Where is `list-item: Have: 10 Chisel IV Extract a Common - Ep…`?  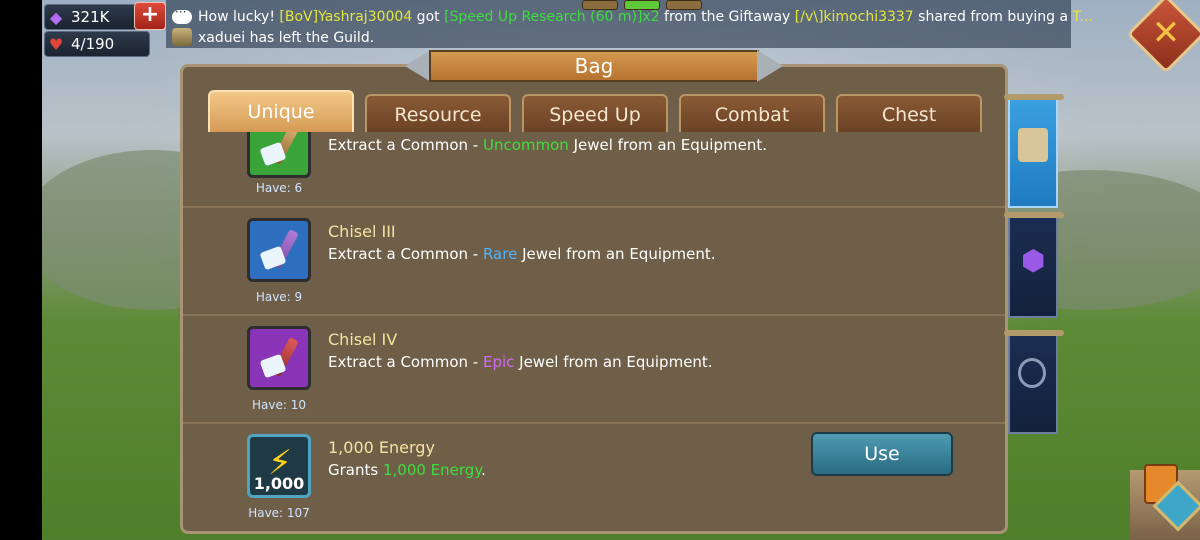 list-item: Have: 10 Chisel IV Extract a Common - Ep… is located at coordinates (594, 370).